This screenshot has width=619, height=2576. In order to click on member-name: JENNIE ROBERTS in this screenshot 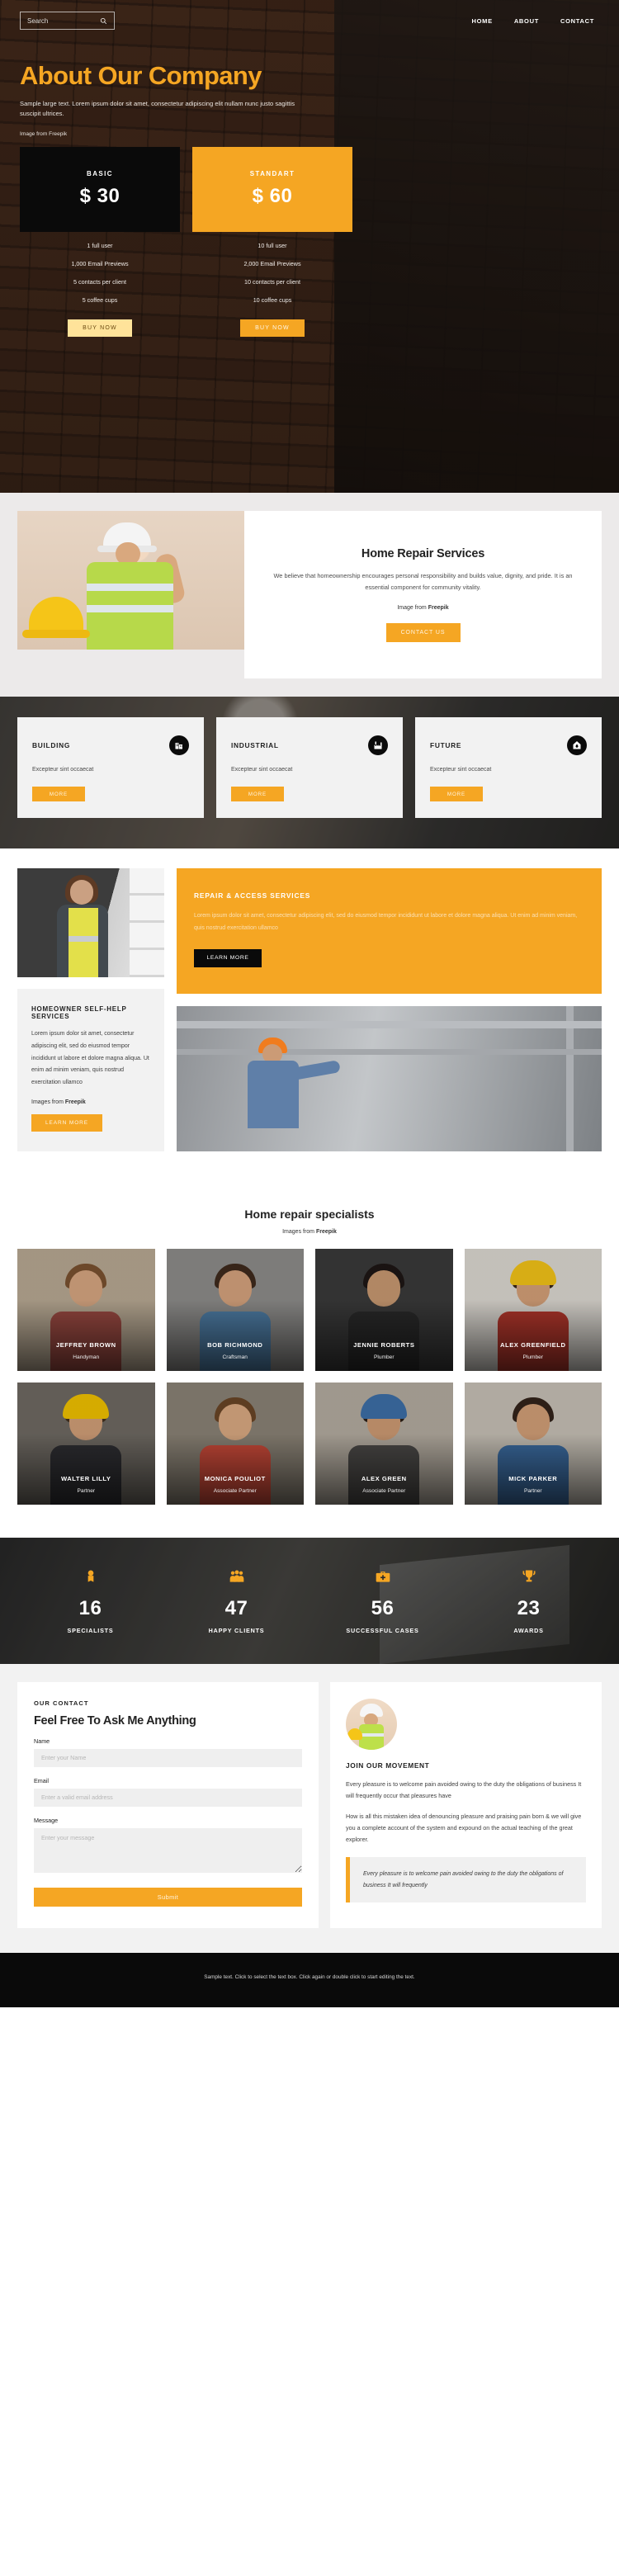, I will do `click(384, 1344)`.